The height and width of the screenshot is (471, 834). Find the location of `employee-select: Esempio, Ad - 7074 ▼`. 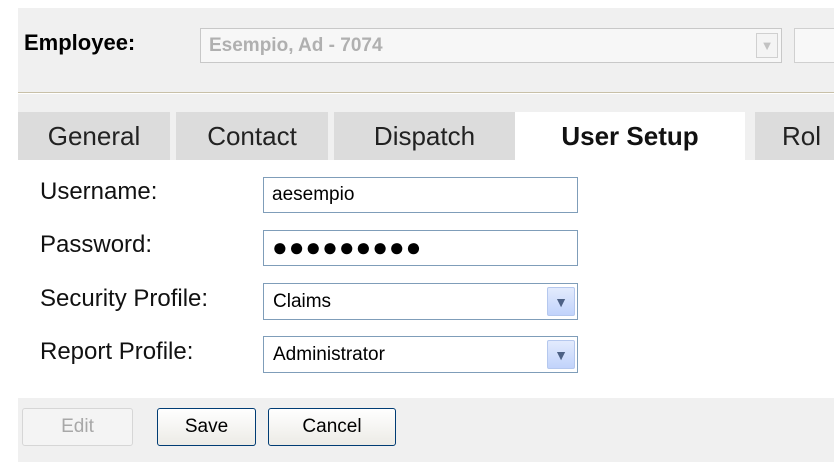

employee-select: Esempio, Ad - 7074 ▼ is located at coordinates (491, 45).